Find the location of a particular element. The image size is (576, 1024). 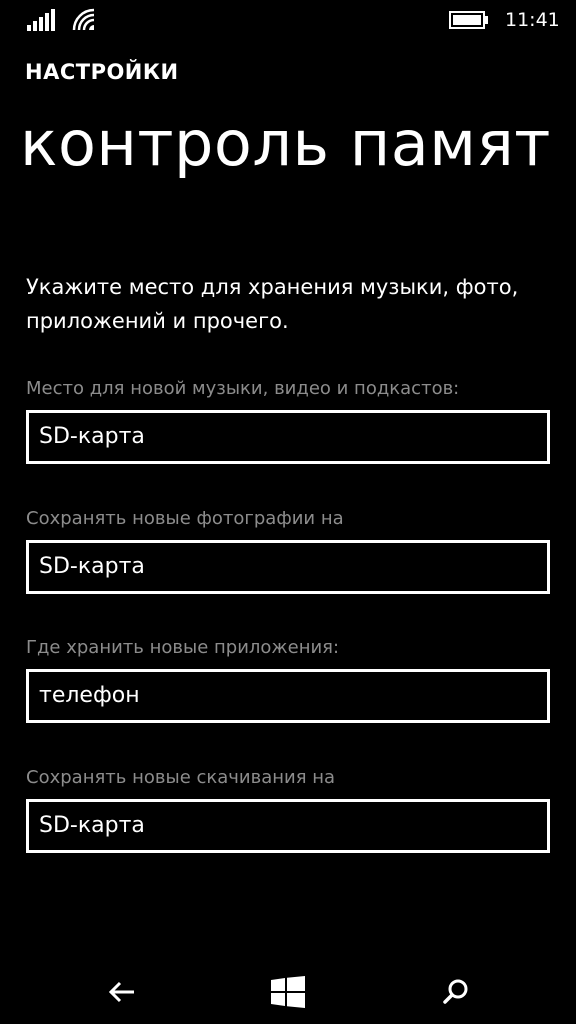

status-clock: 11:41 is located at coordinates (532, 20).